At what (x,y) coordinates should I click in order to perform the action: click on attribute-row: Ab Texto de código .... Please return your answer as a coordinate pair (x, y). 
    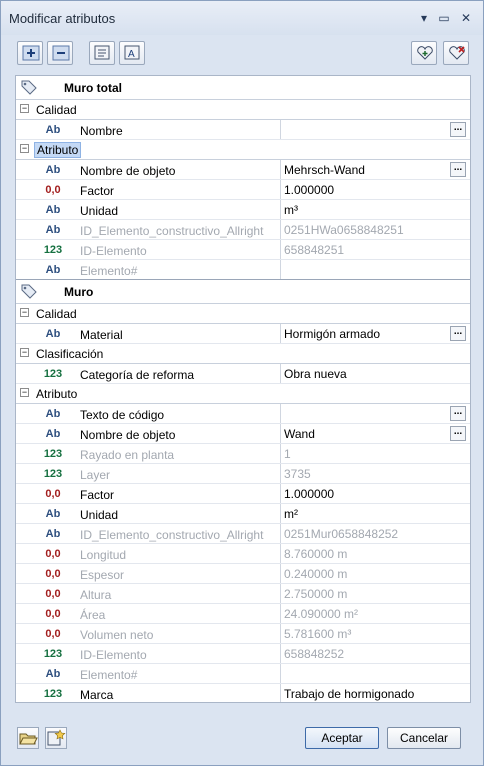
    Looking at the image, I should click on (243, 414).